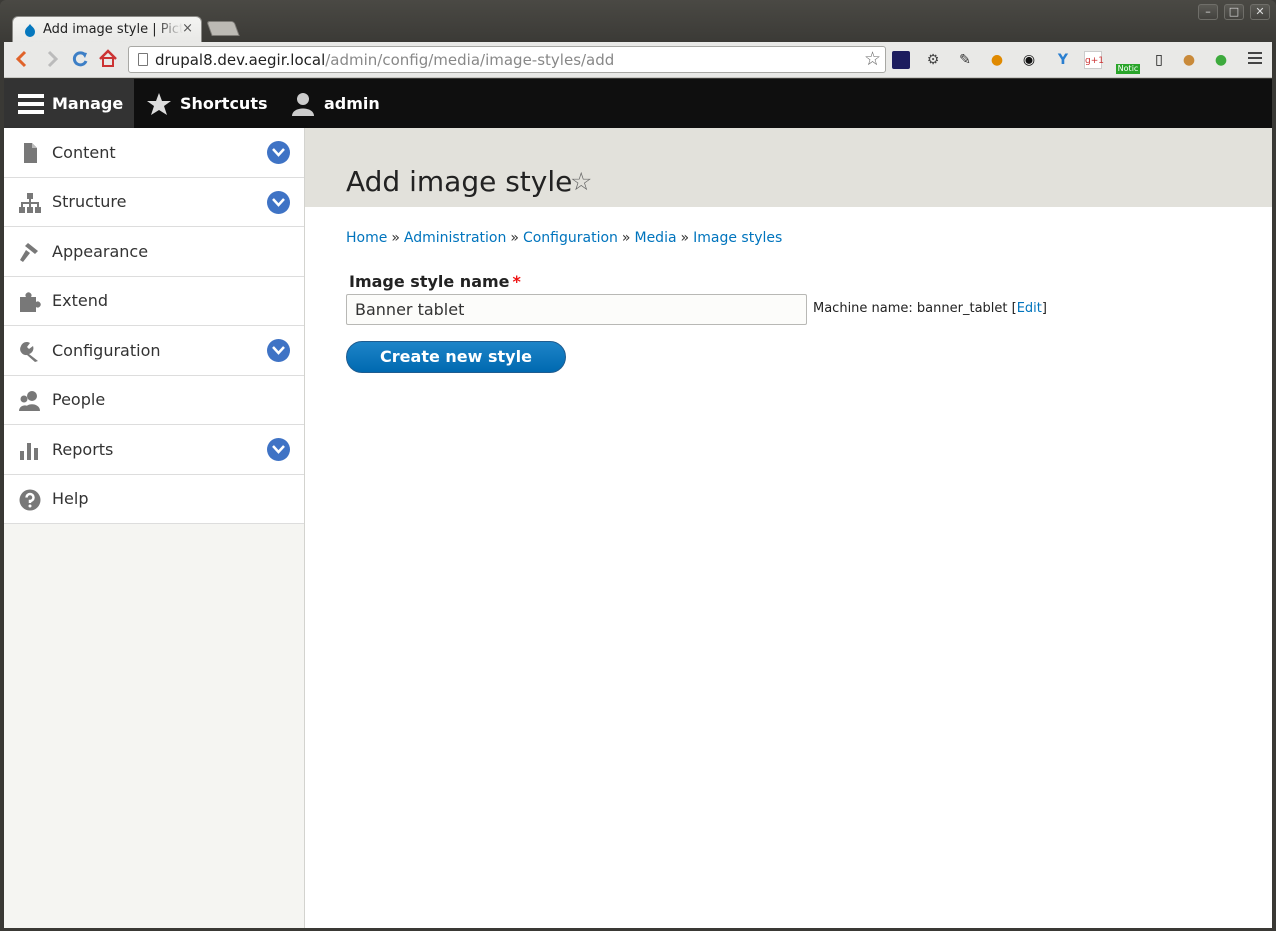 The height and width of the screenshot is (931, 1276). I want to click on sidebar-item-label: Content, so click(84, 152).